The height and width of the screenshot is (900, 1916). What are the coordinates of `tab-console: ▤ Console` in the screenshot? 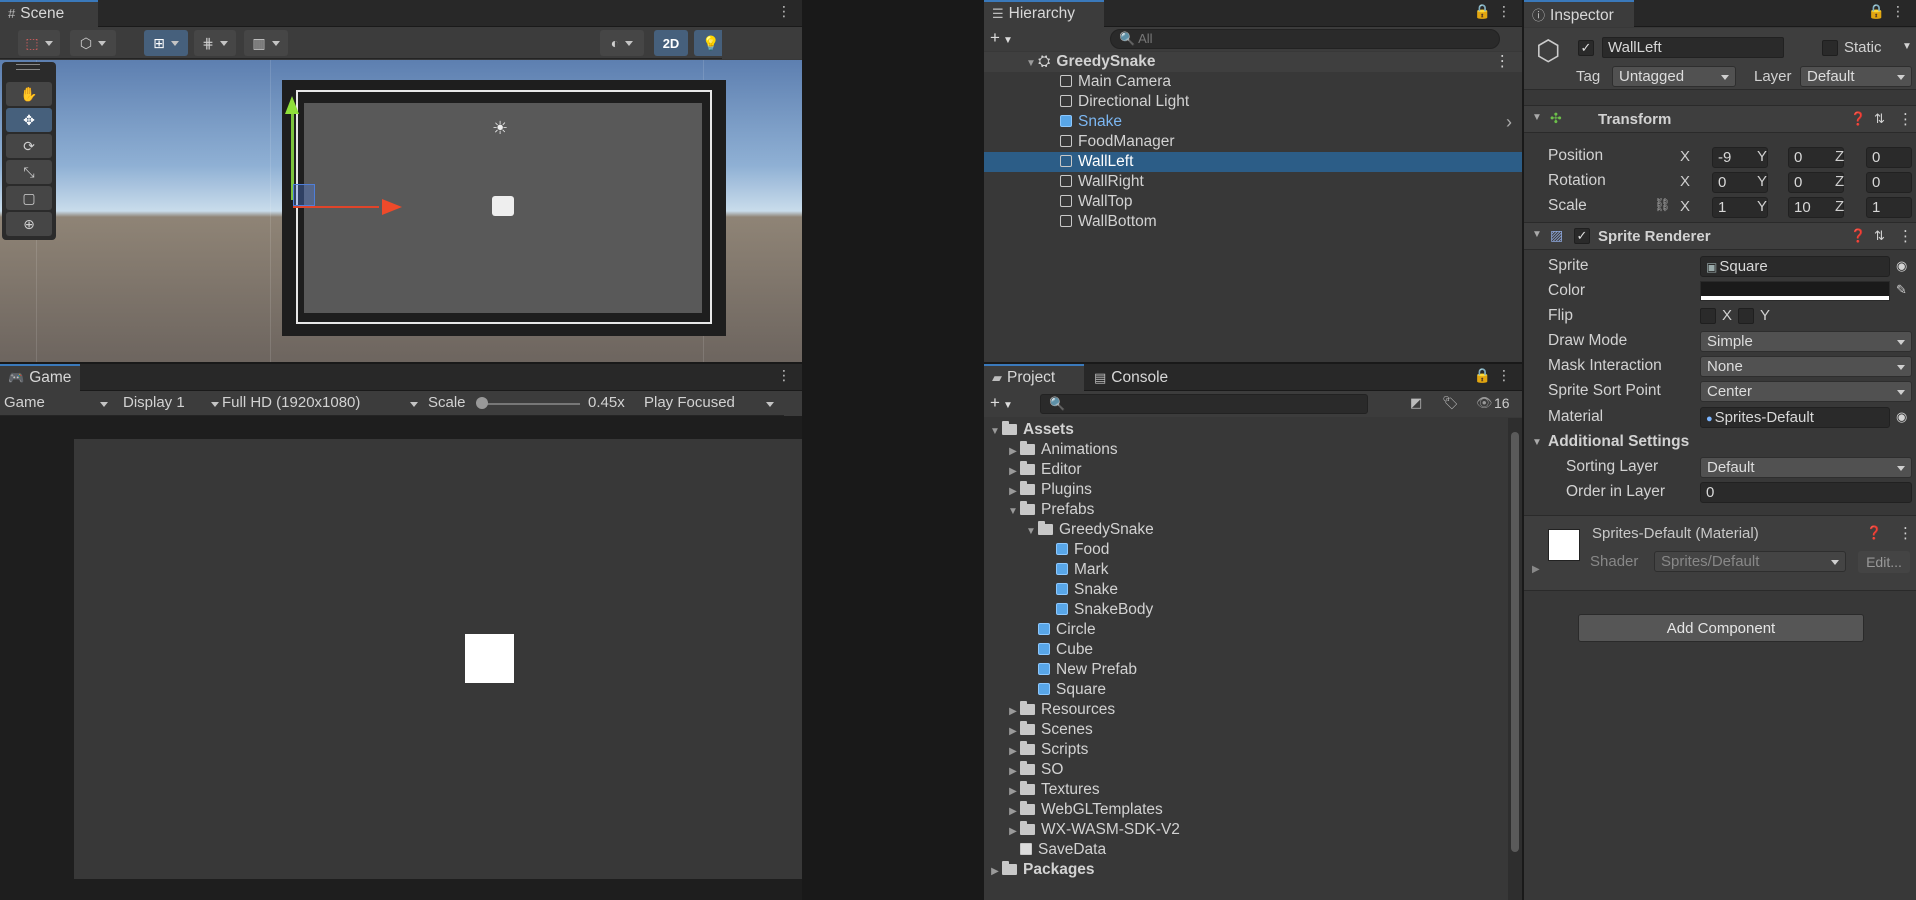 It's located at (1136, 377).